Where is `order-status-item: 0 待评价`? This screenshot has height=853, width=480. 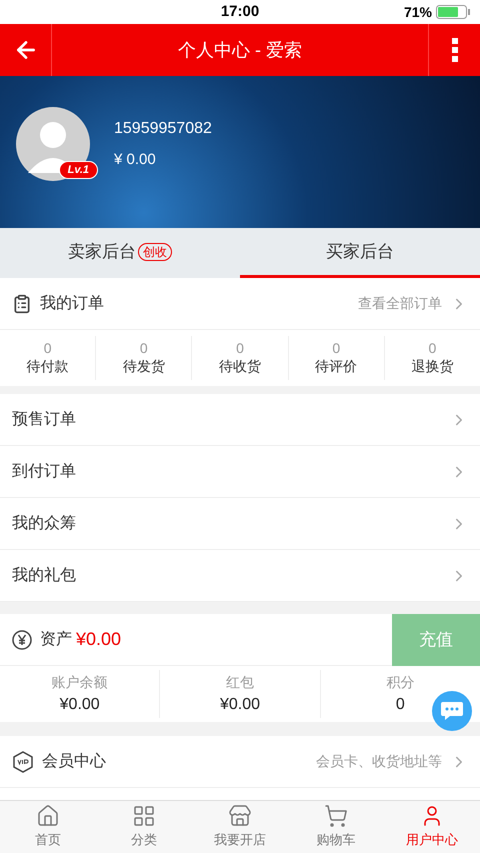
order-status-item: 0 待评价 is located at coordinates (336, 358).